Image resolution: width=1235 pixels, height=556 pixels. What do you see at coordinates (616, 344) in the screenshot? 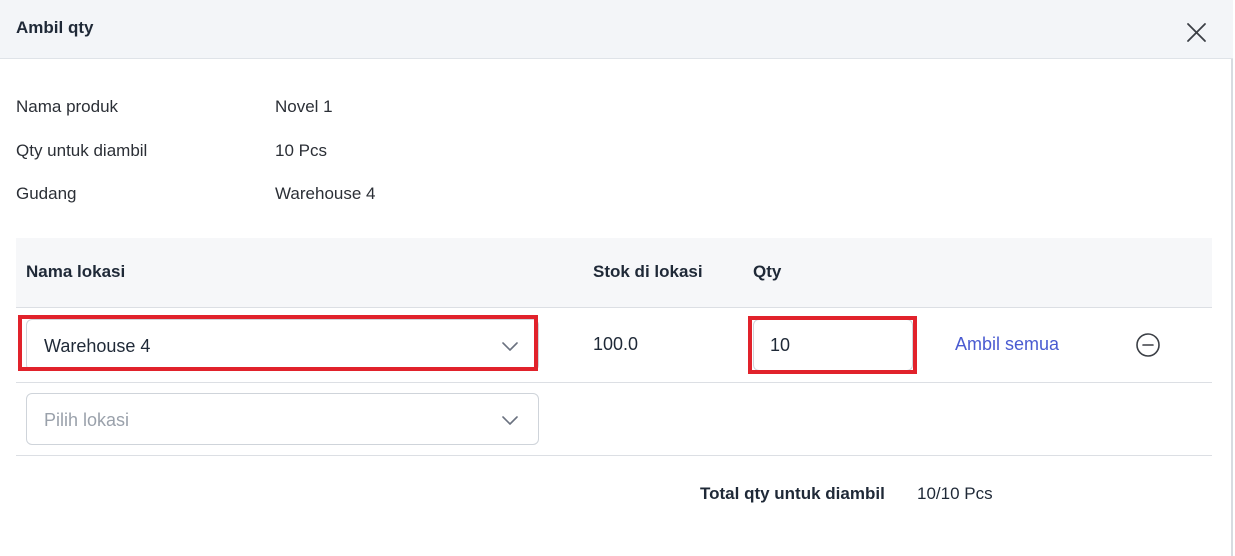
I see `stock-value: 100.0` at bounding box center [616, 344].